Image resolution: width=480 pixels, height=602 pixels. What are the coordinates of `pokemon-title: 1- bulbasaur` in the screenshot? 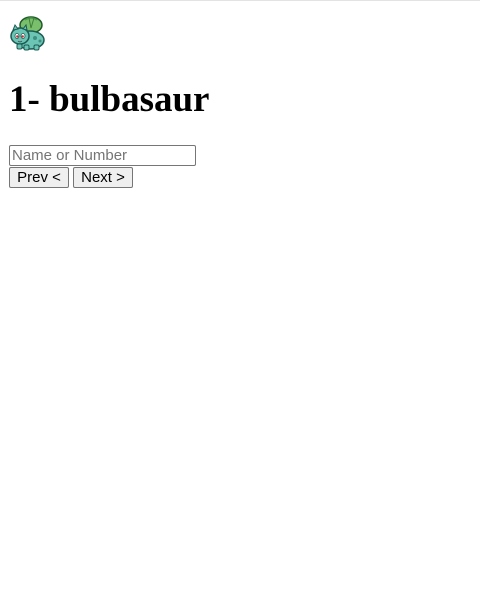 It's located at (109, 99).